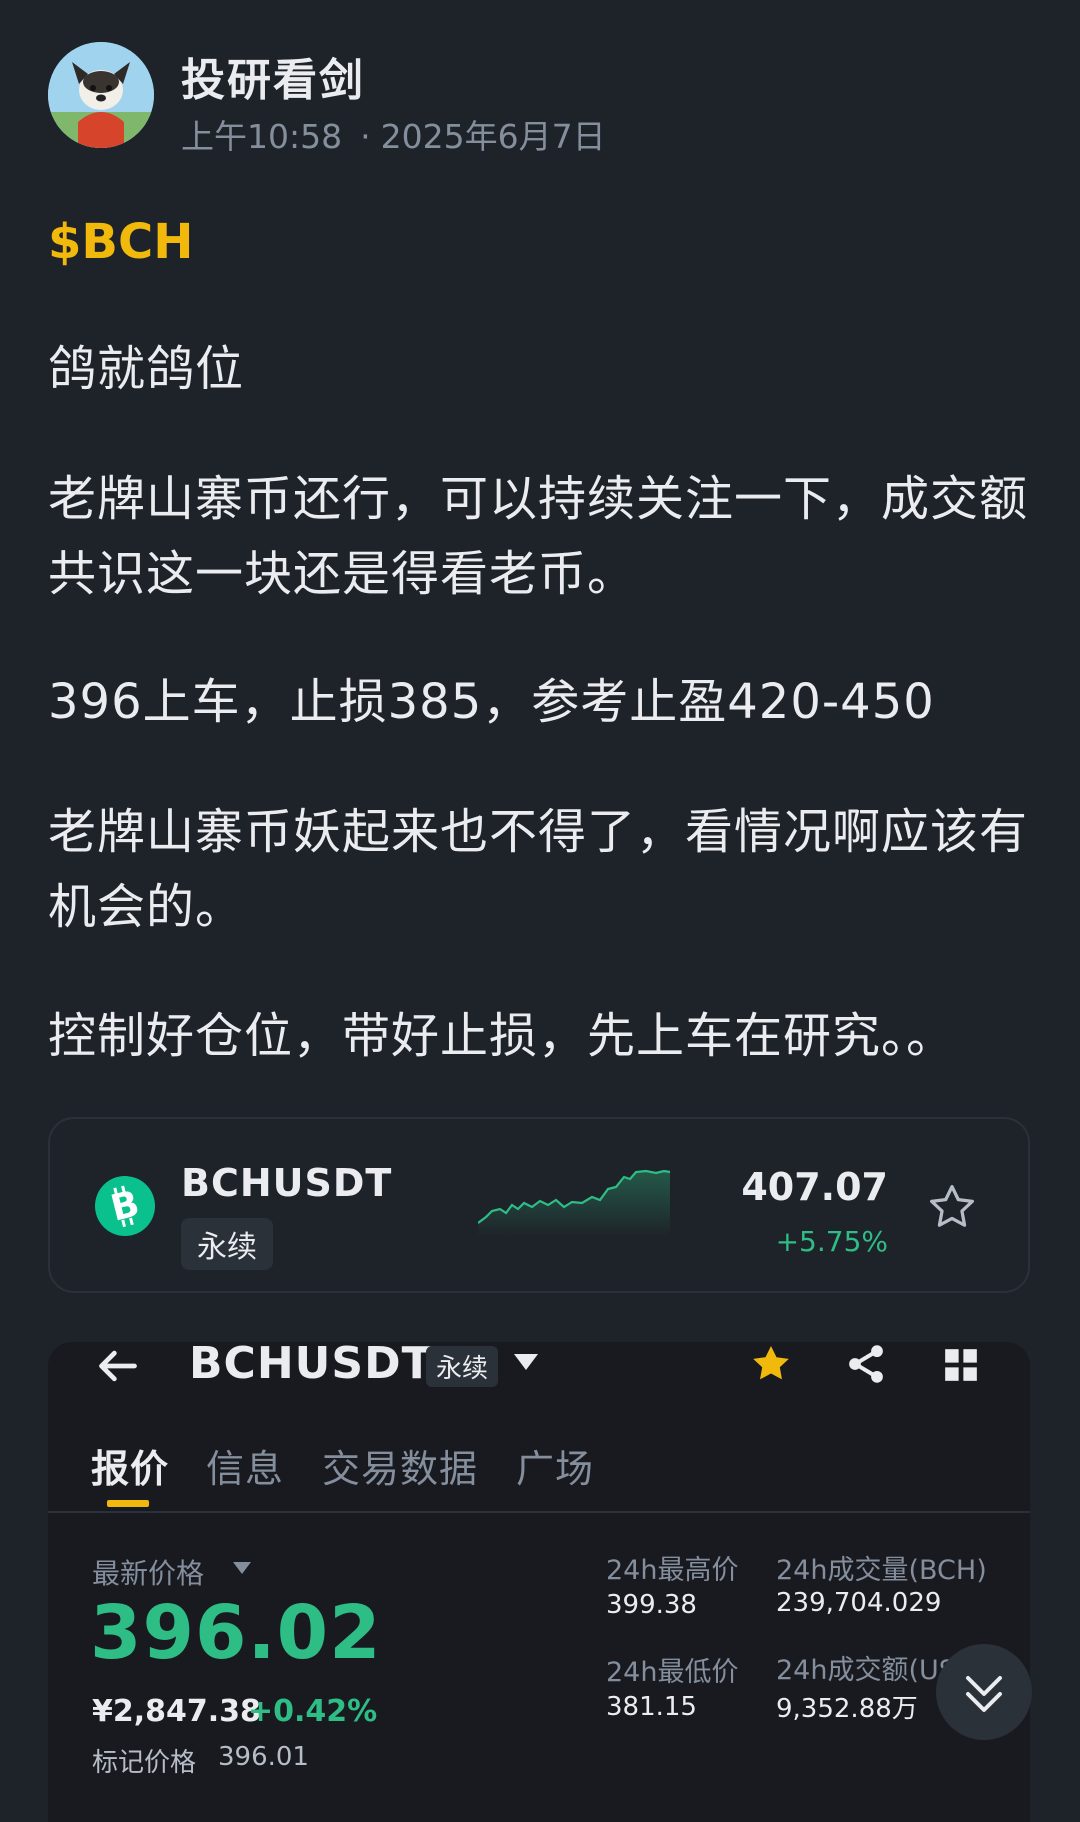 The image size is (1080, 1822). What do you see at coordinates (128, 1503) in the screenshot?
I see `active-tab-indicator` at bounding box center [128, 1503].